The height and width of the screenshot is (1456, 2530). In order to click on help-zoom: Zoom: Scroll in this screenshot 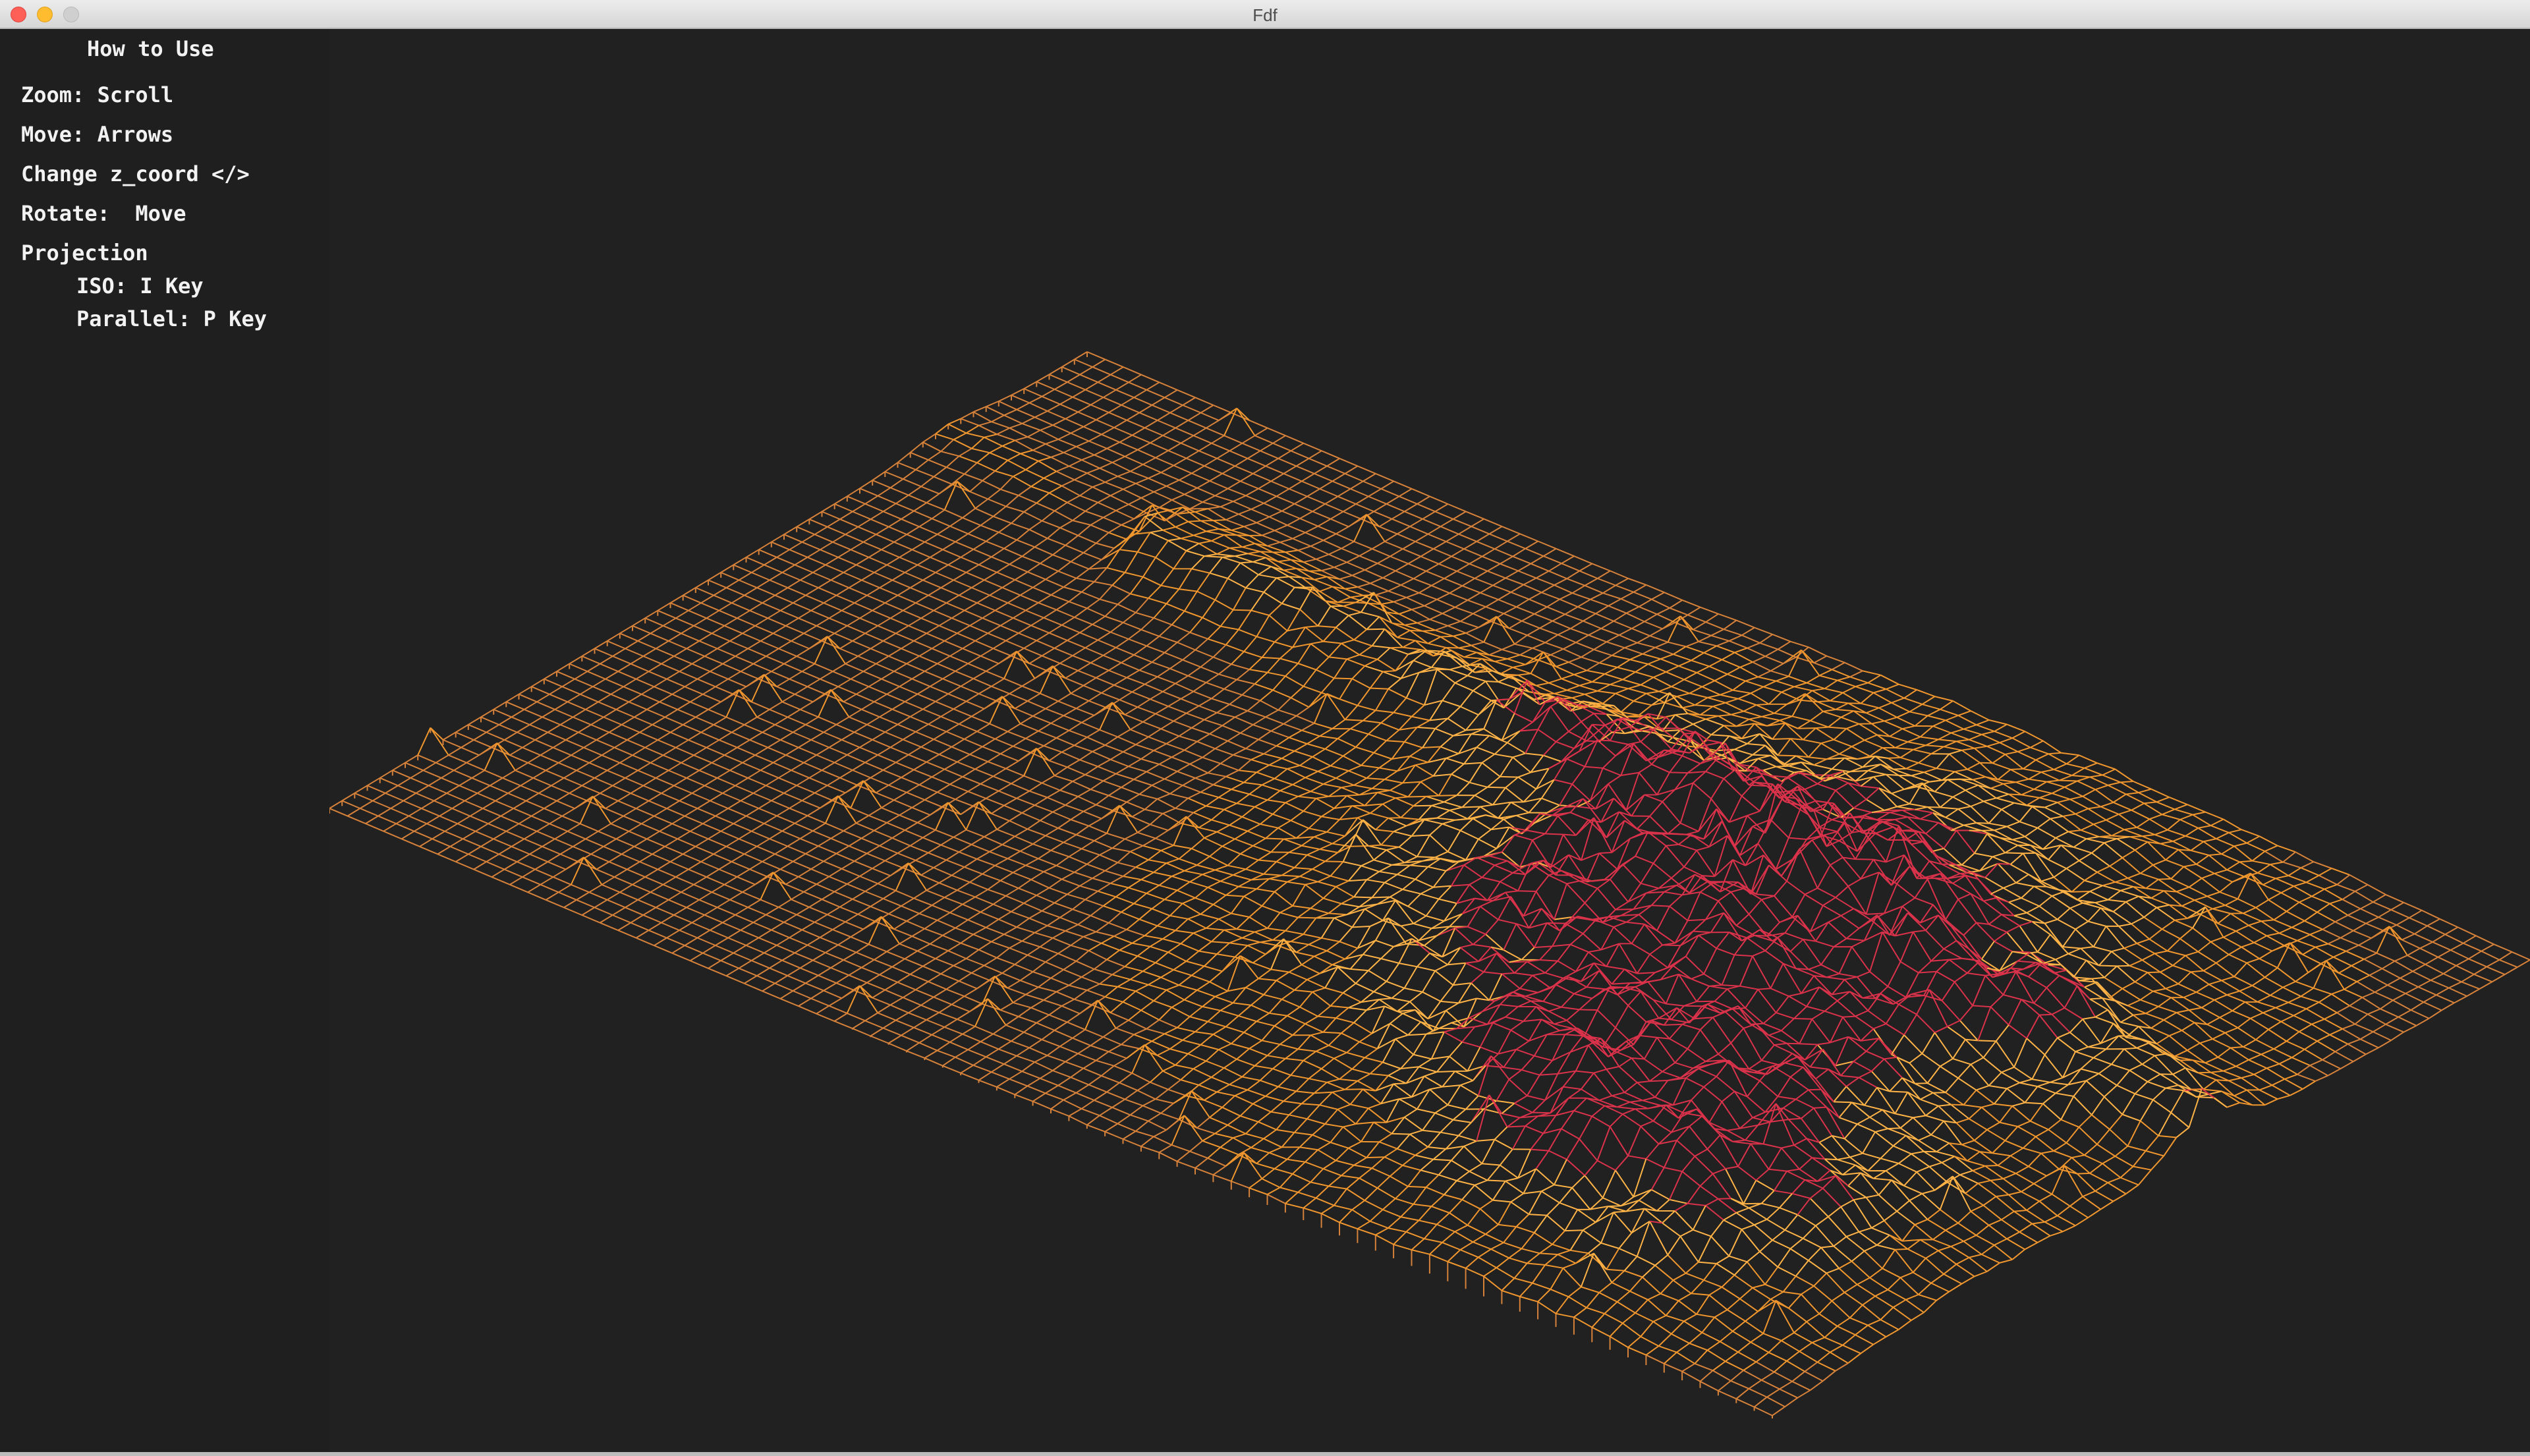, I will do `click(97, 94)`.